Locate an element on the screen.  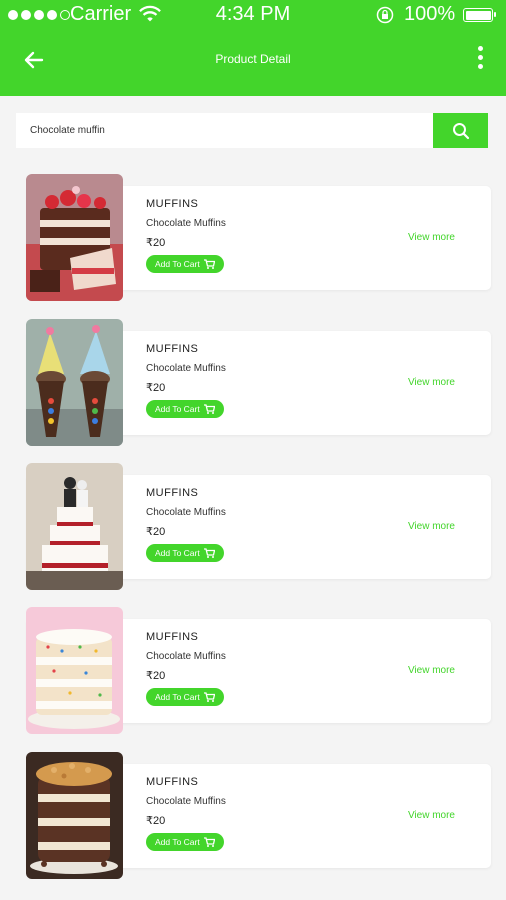
page-title: Product Detail is located at coordinates (253, 59).